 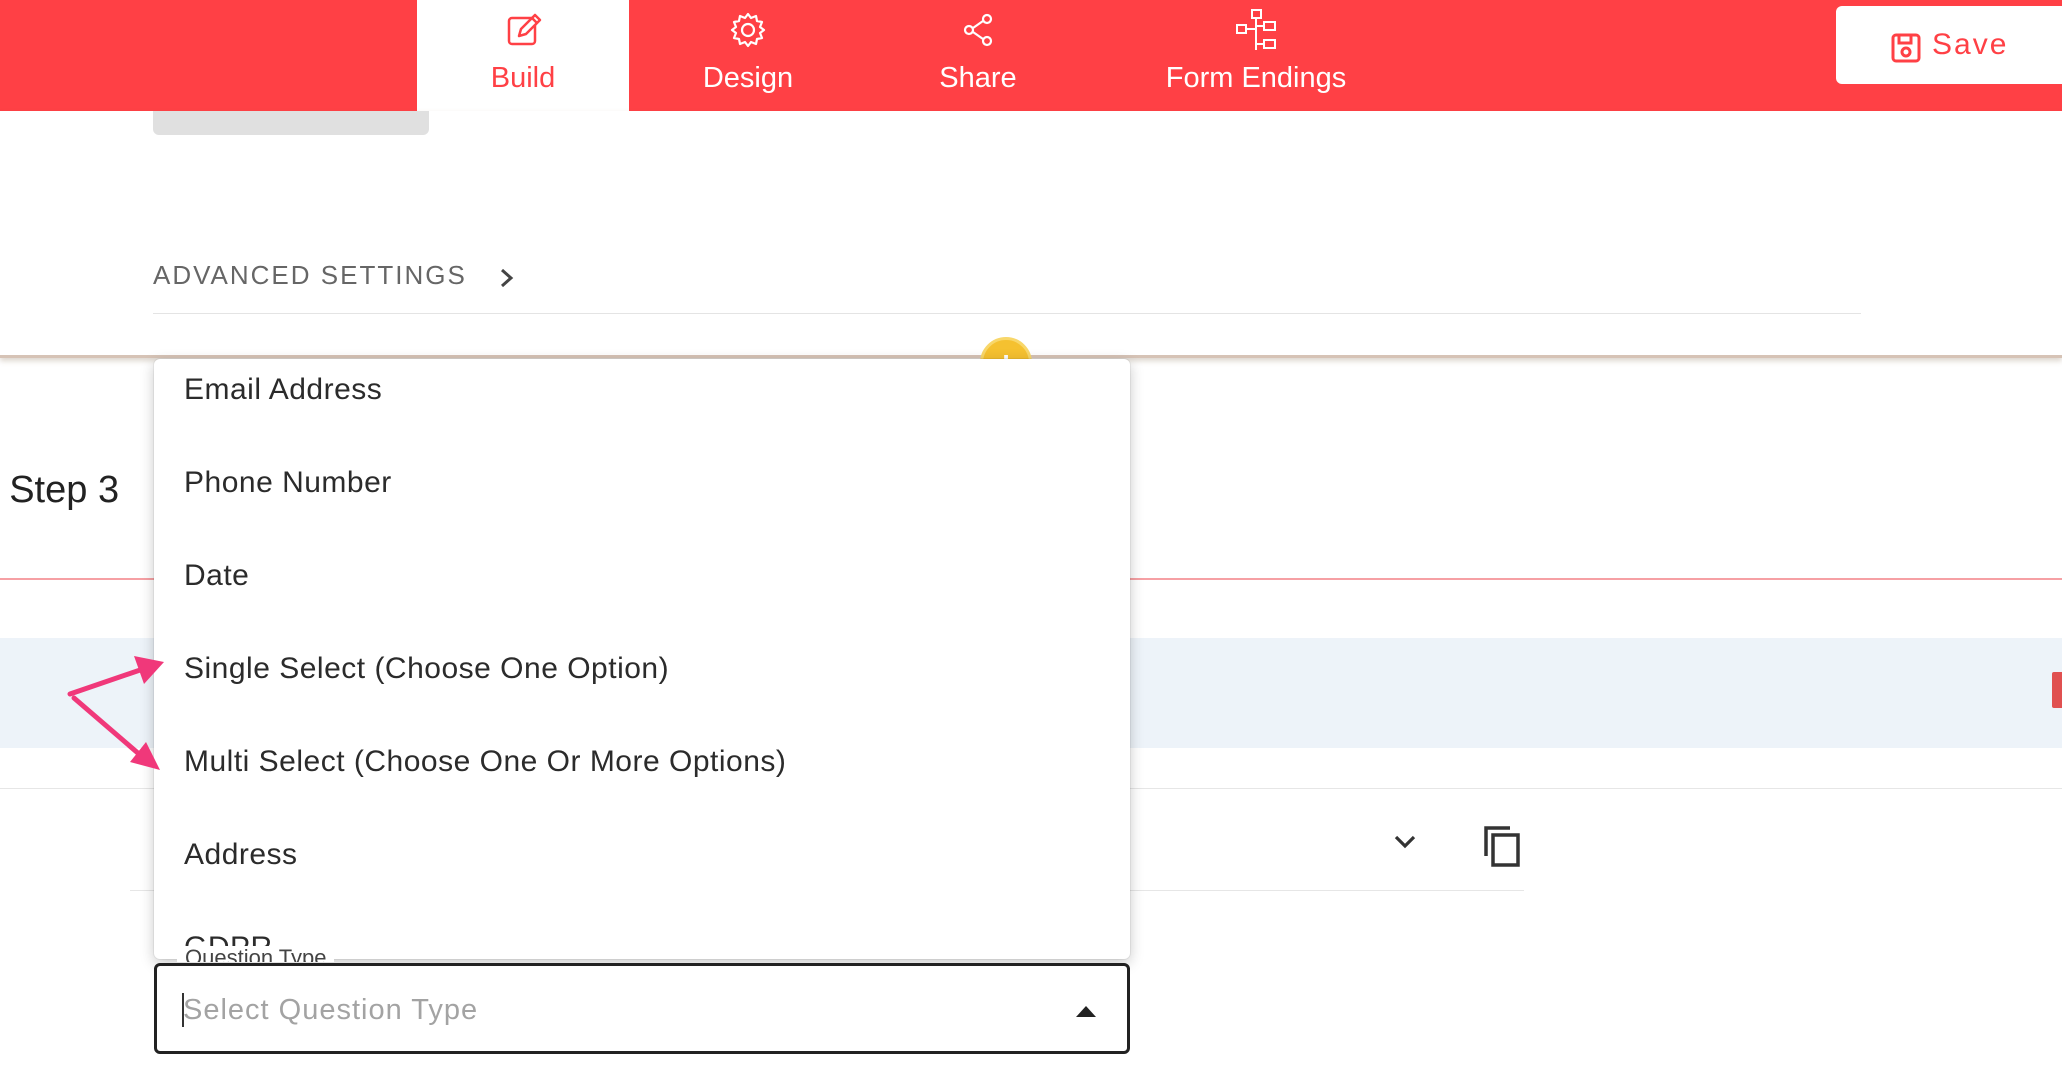 I want to click on trash-icon, so click(x=2057, y=690).